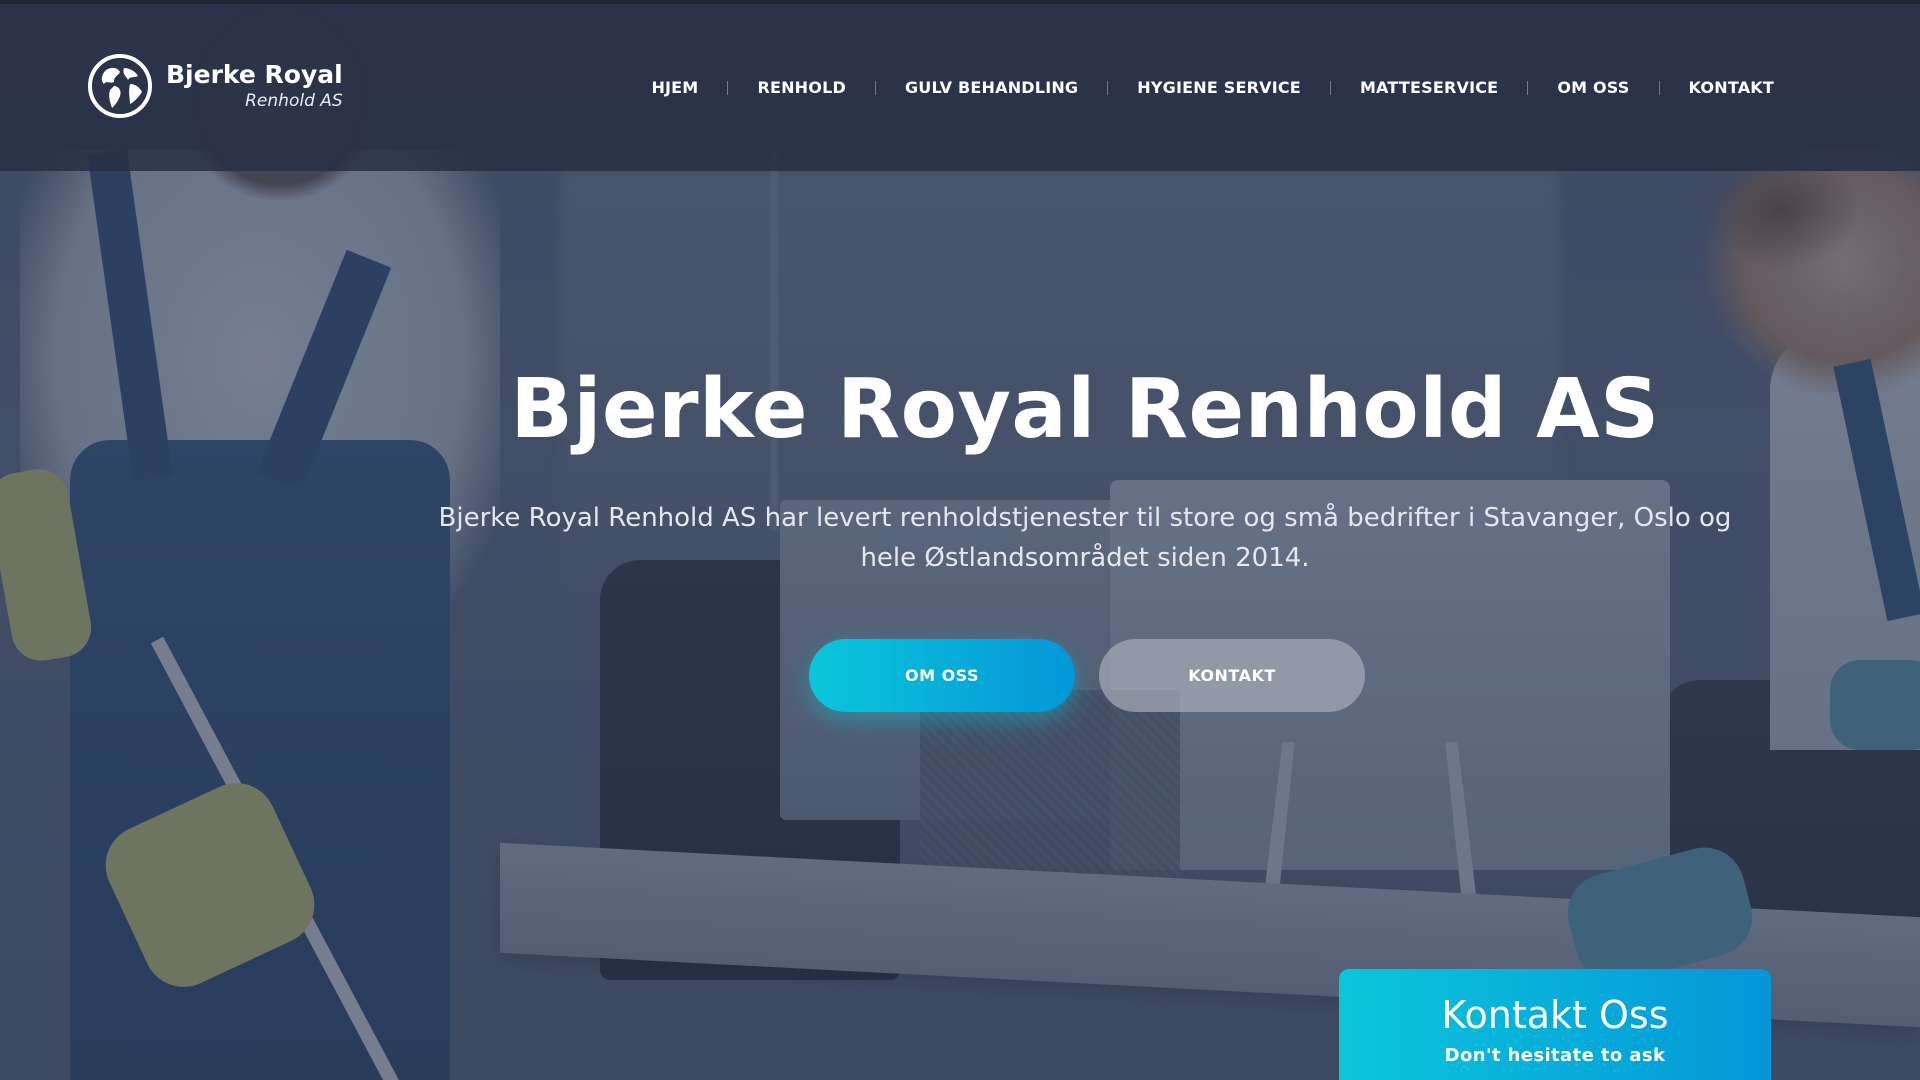 The image size is (1920, 1080). What do you see at coordinates (254, 75) in the screenshot?
I see `brand-name: Bjerke Royal` at bounding box center [254, 75].